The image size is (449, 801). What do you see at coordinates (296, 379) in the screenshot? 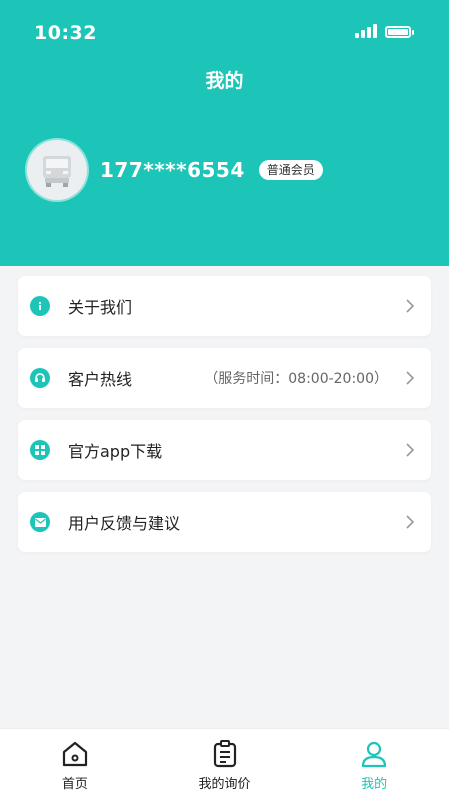
I see `service-hours: （服务时间：08:00-20:00）` at bounding box center [296, 379].